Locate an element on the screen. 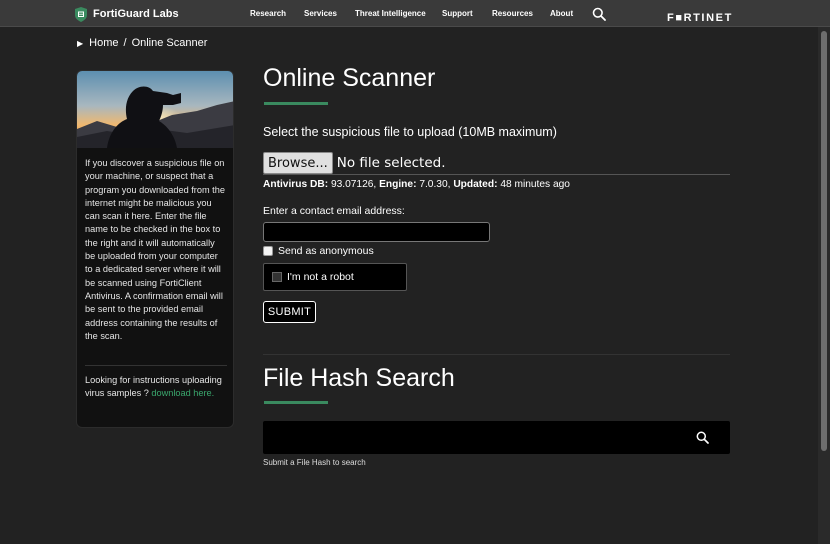 The width and height of the screenshot is (830, 544). shield-icon is located at coordinates (81, 14).